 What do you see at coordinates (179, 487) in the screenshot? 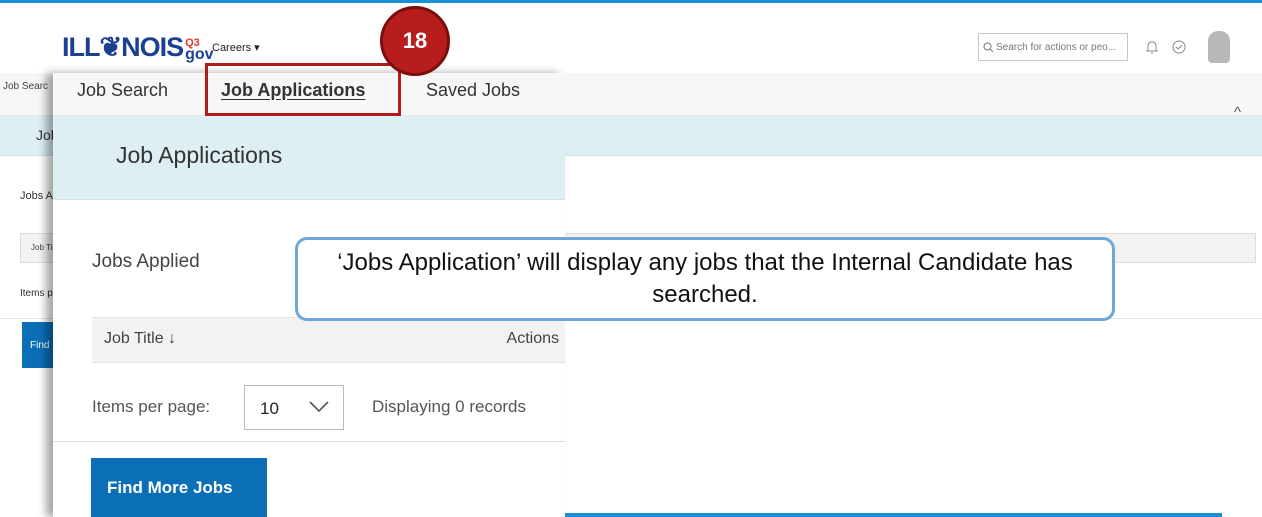
I see `find-more-jobs-button: Find More Jobs` at bounding box center [179, 487].